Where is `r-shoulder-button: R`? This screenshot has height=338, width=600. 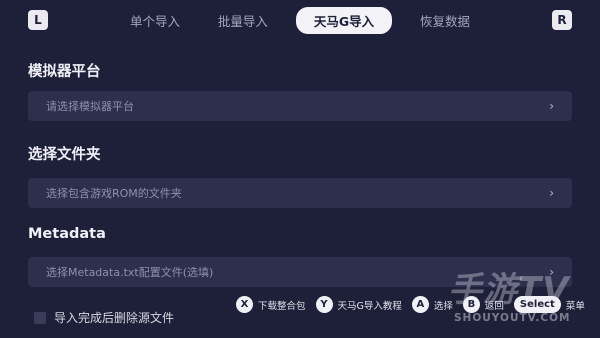 r-shoulder-button: R is located at coordinates (562, 20).